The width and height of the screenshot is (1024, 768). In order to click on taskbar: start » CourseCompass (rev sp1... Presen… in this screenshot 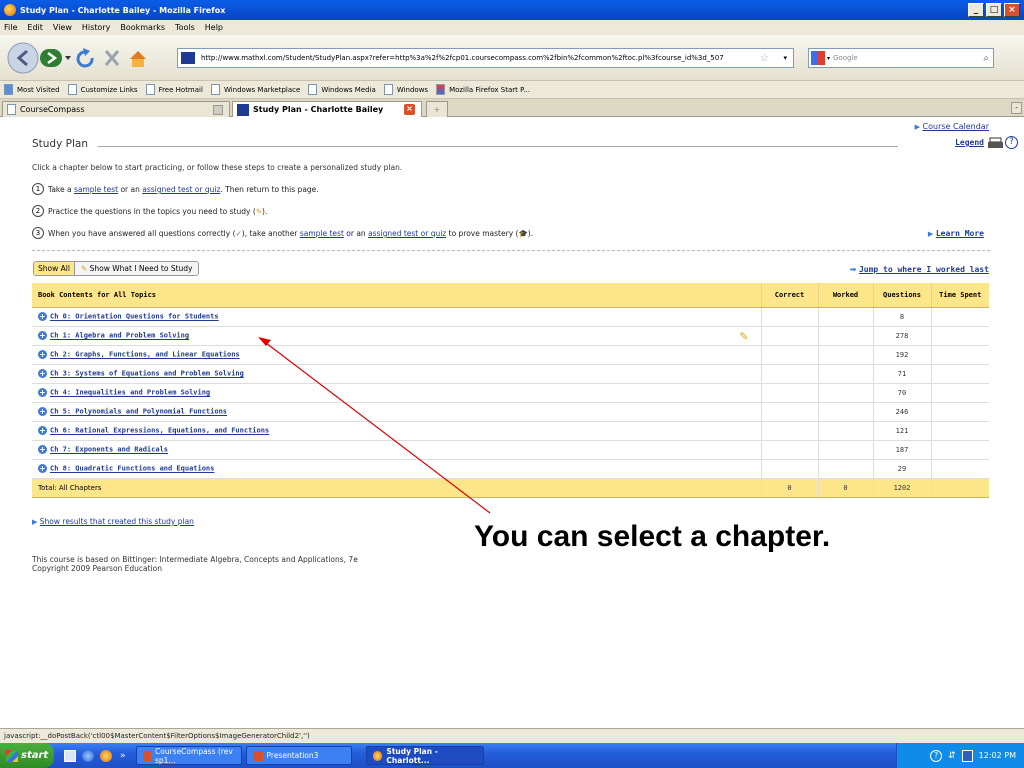, I will do `click(512, 755)`.